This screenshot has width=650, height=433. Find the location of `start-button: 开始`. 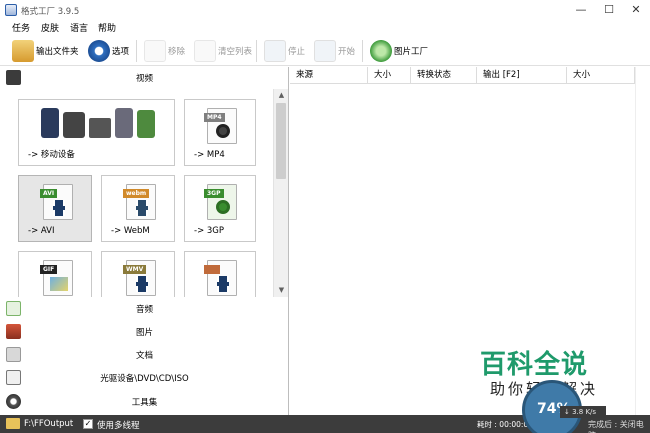

start-button: 开始 is located at coordinates (334, 51).